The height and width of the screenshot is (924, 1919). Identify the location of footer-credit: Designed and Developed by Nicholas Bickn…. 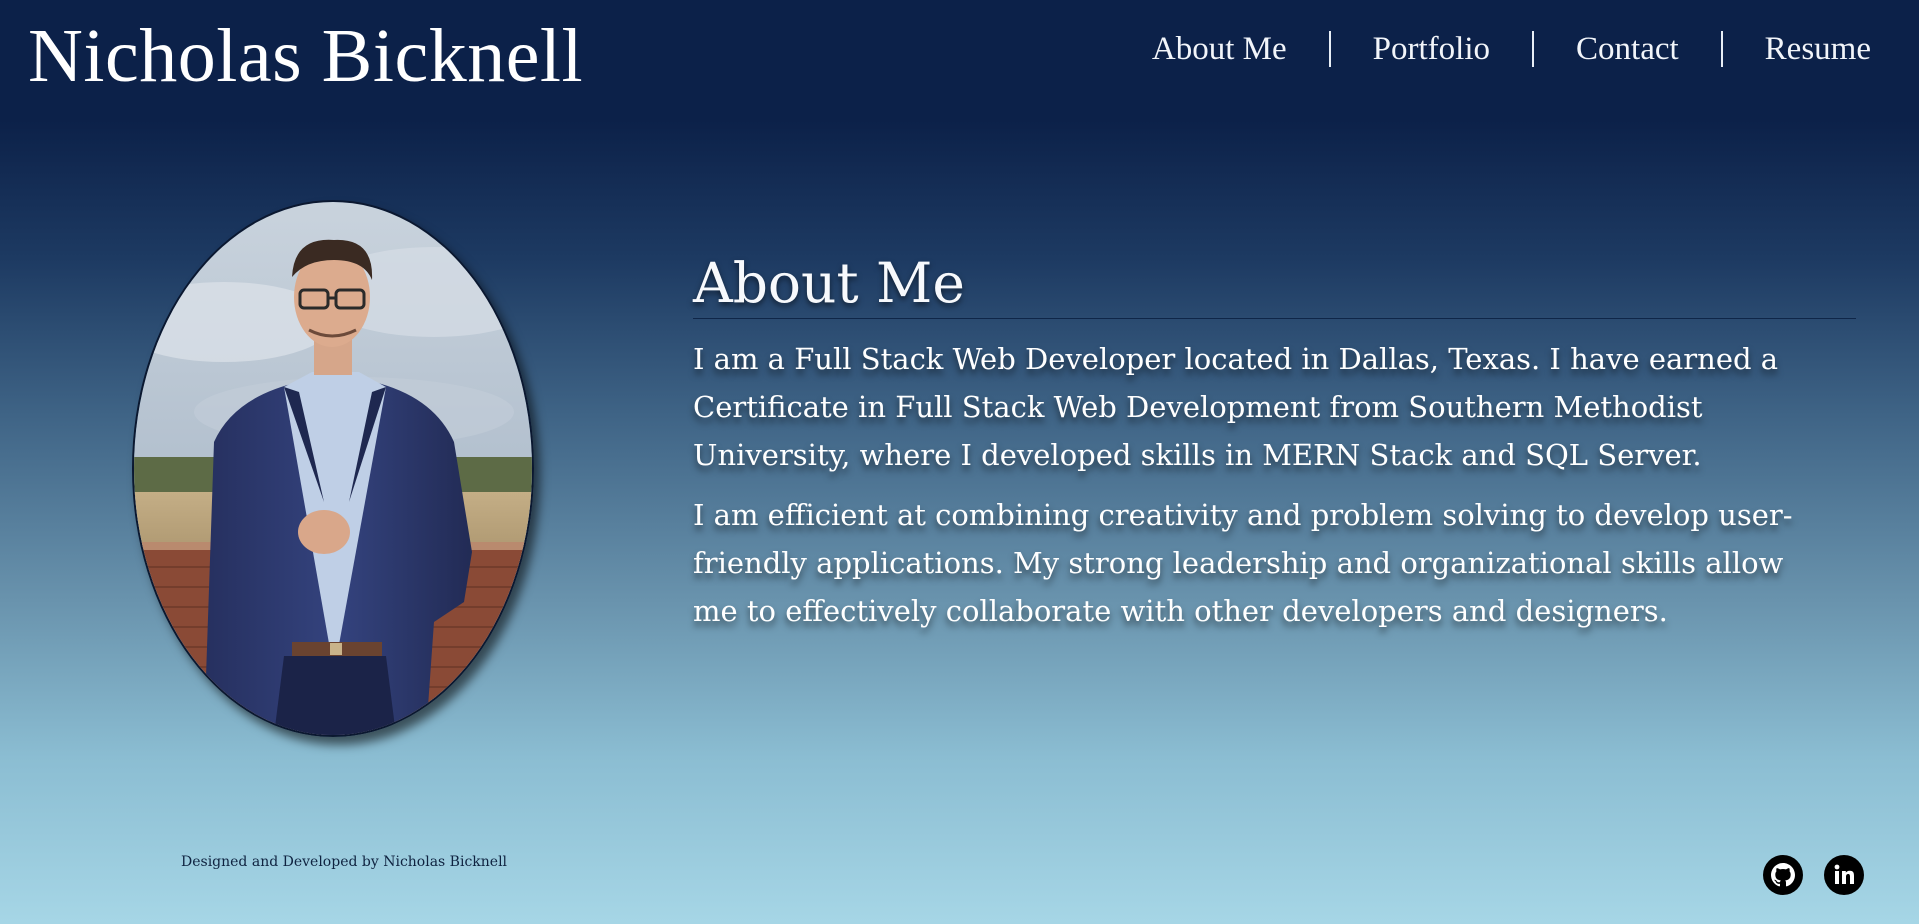
(344, 862).